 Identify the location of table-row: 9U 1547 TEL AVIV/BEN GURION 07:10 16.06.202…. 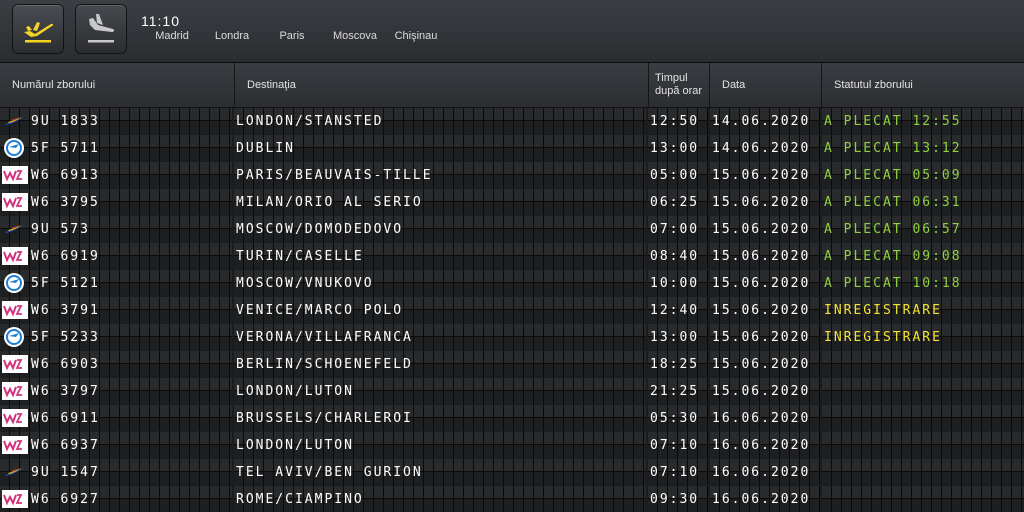
(512, 472).